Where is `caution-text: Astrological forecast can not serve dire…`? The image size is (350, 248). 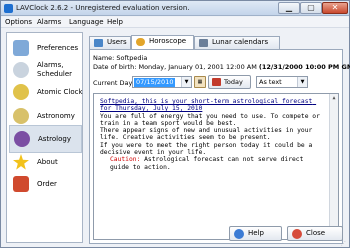
caution-text: Astrological forecast can not serve dire… is located at coordinates (209, 163).